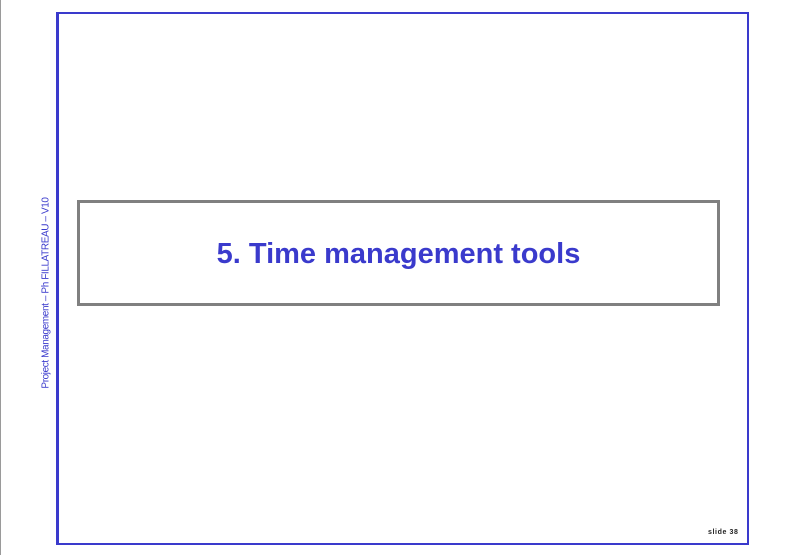 Image resolution: width=785 pixels, height=555 pixels. Describe the element at coordinates (723, 532) in the screenshot. I see `slide-number: slide 38` at that location.